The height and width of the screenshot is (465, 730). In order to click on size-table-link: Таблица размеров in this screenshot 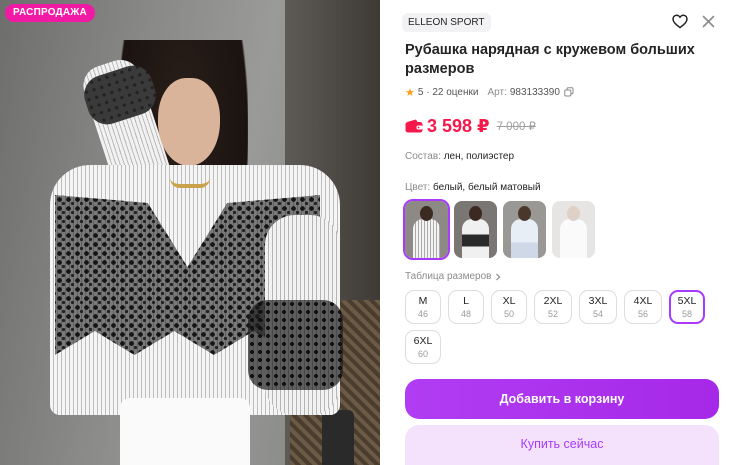, I will do `click(561, 276)`.